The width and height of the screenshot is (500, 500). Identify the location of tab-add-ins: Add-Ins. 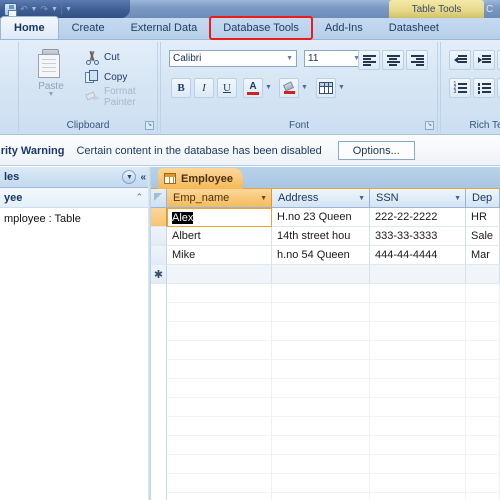
(344, 28).